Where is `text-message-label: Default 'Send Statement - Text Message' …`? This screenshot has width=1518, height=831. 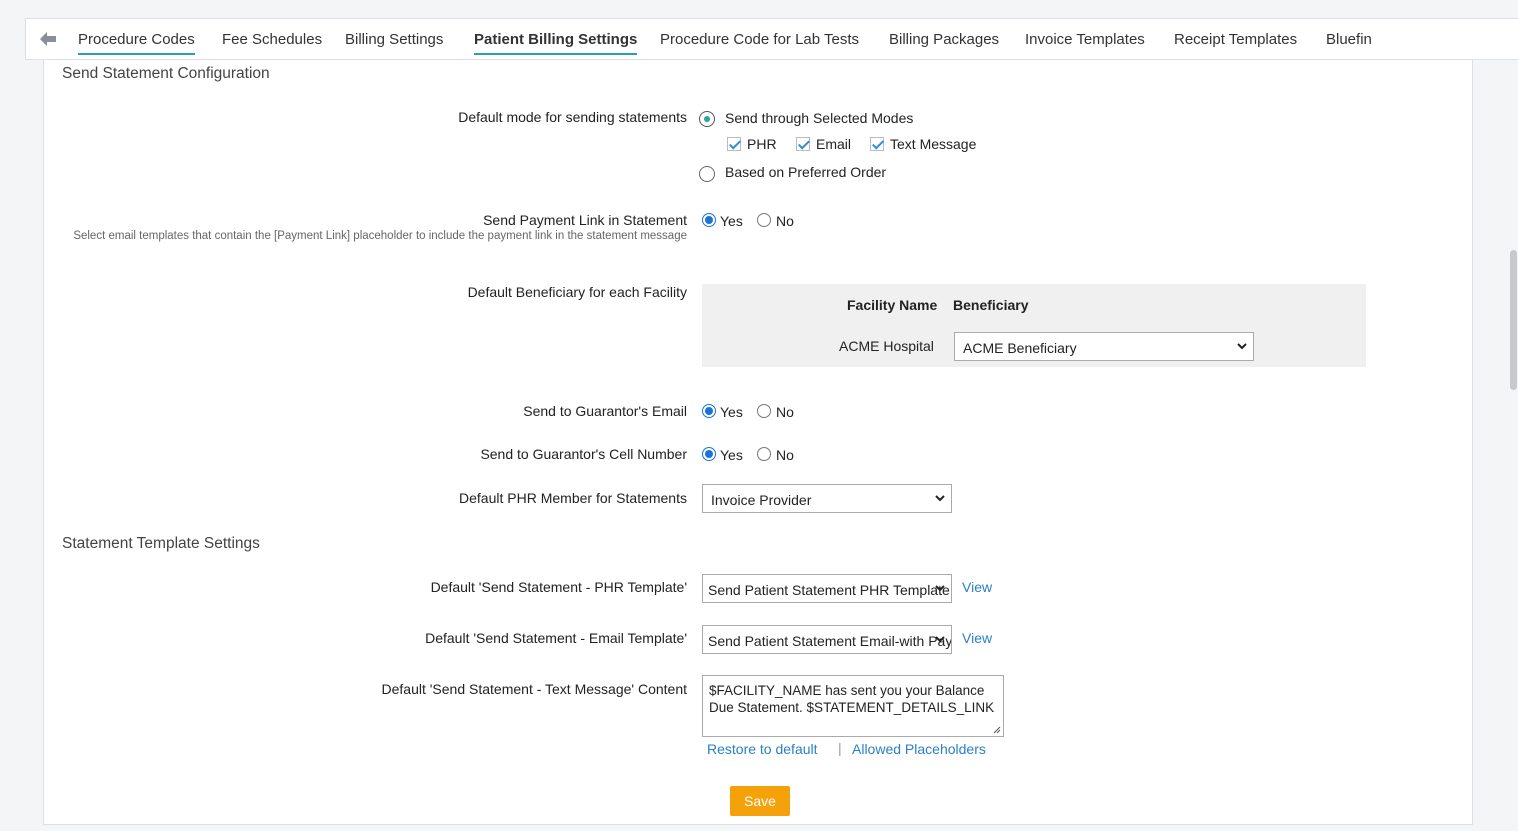 text-message-label: Default 'Send Statement - Text Message' … is located at coordinates (534, 689).